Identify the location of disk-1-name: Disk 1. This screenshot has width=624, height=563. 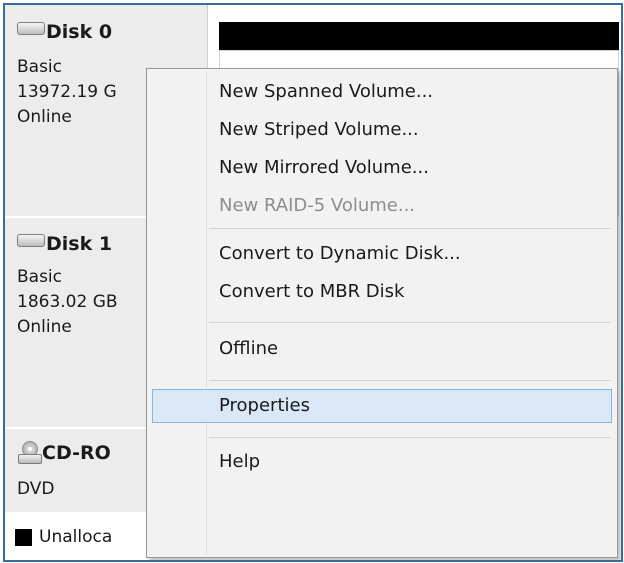
(64, 244).